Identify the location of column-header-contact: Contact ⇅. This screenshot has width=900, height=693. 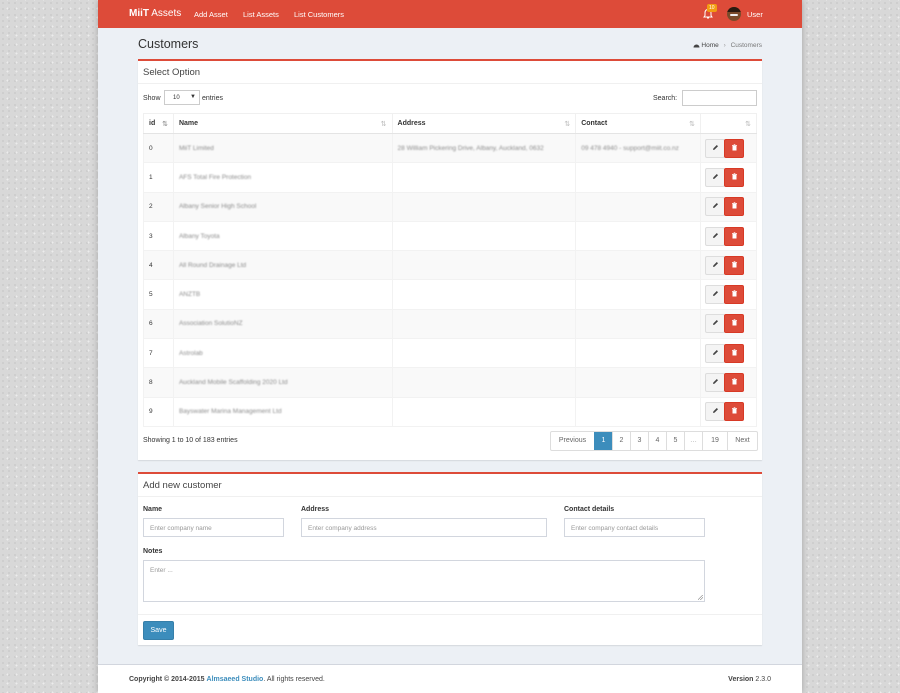
(638, 123).